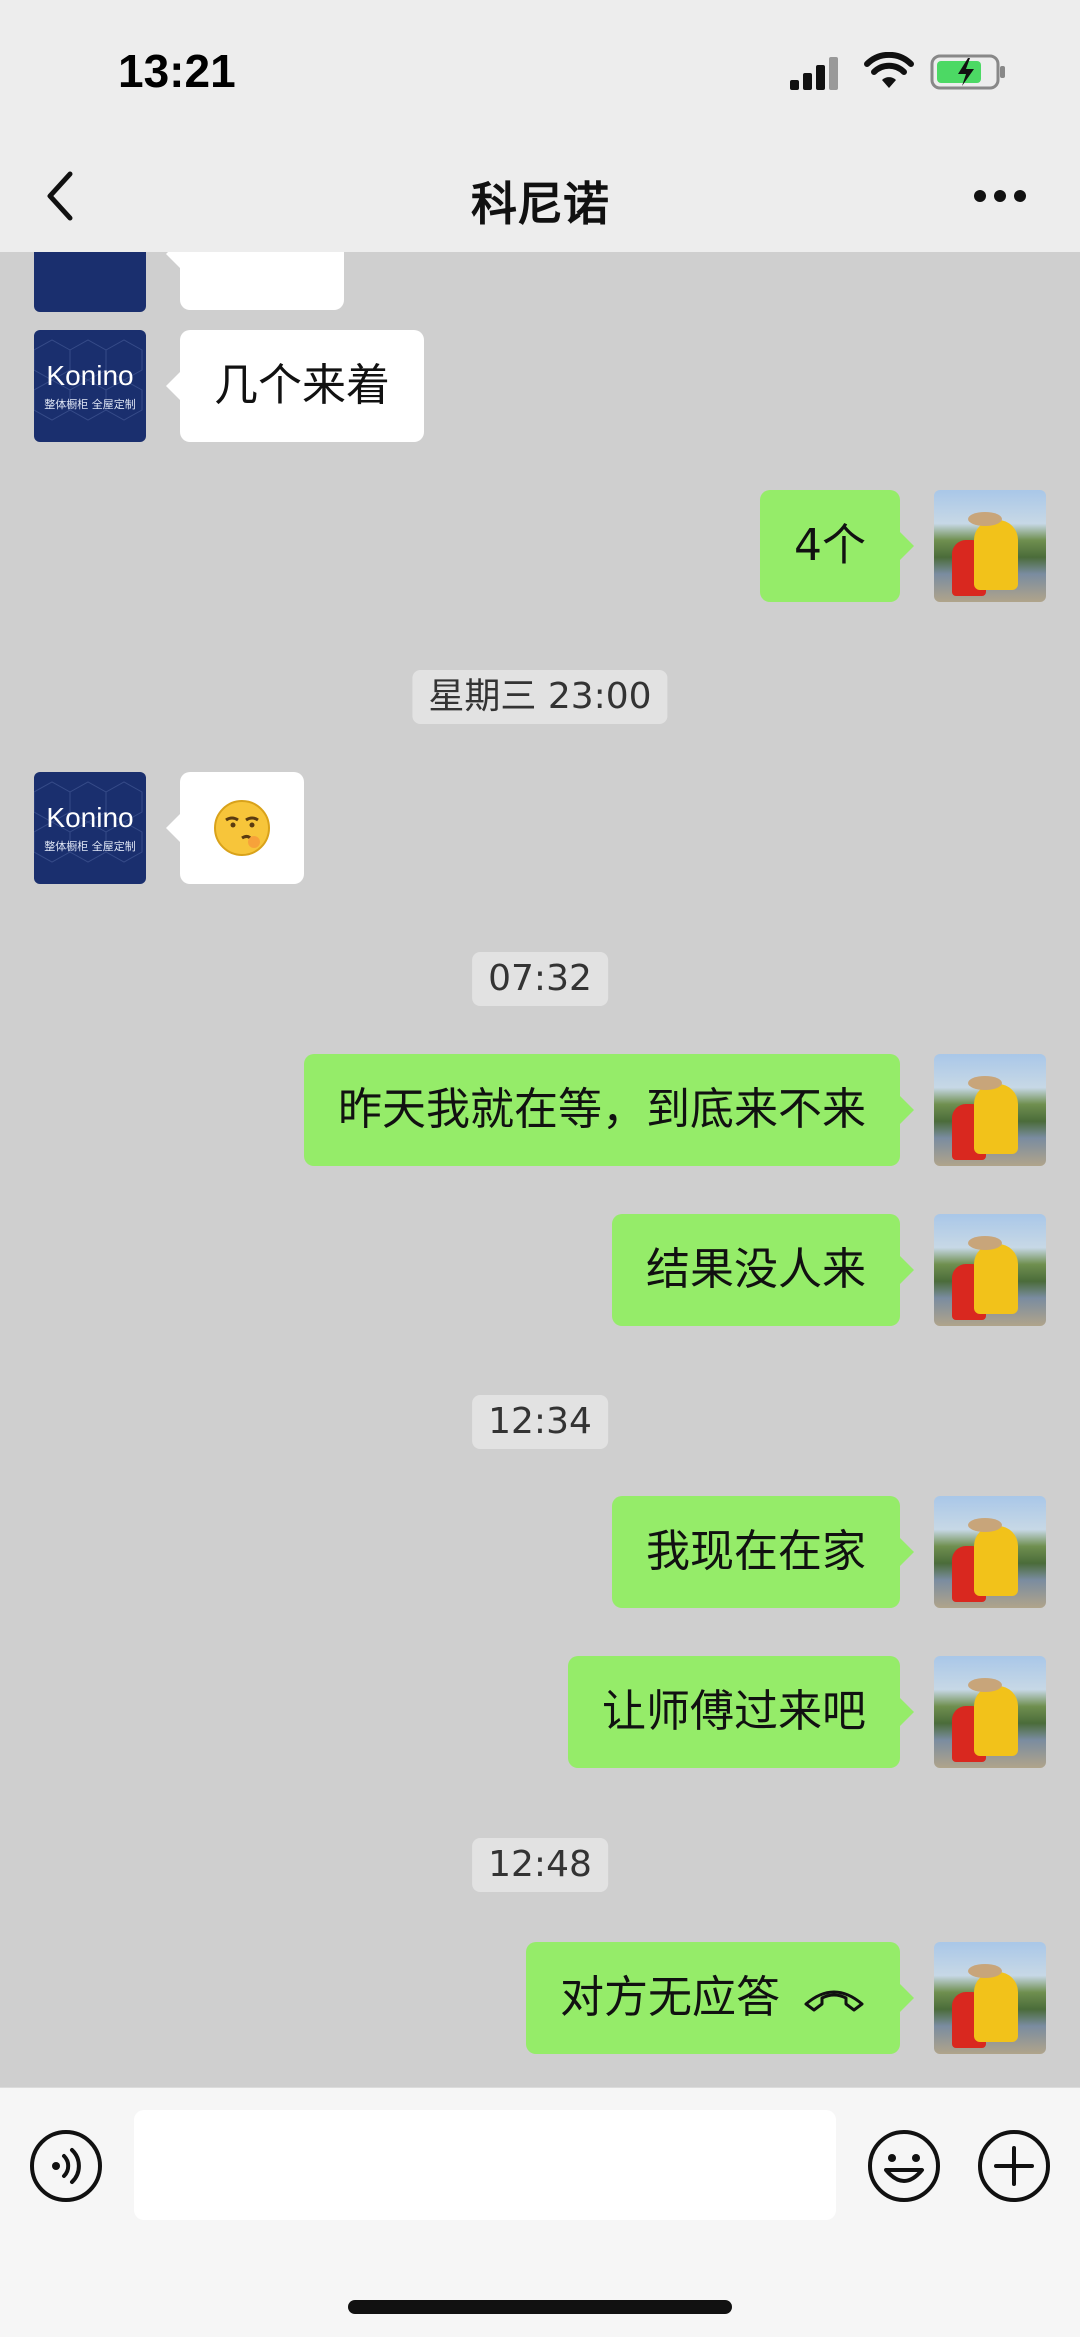 Image resolution: width=1080 pixels, height=2337 pixels. What do you see at coordinates (670, 1997) in the screenshot?
I see `call-status-text: 对方无应答` at bounding box center [670, 1997].